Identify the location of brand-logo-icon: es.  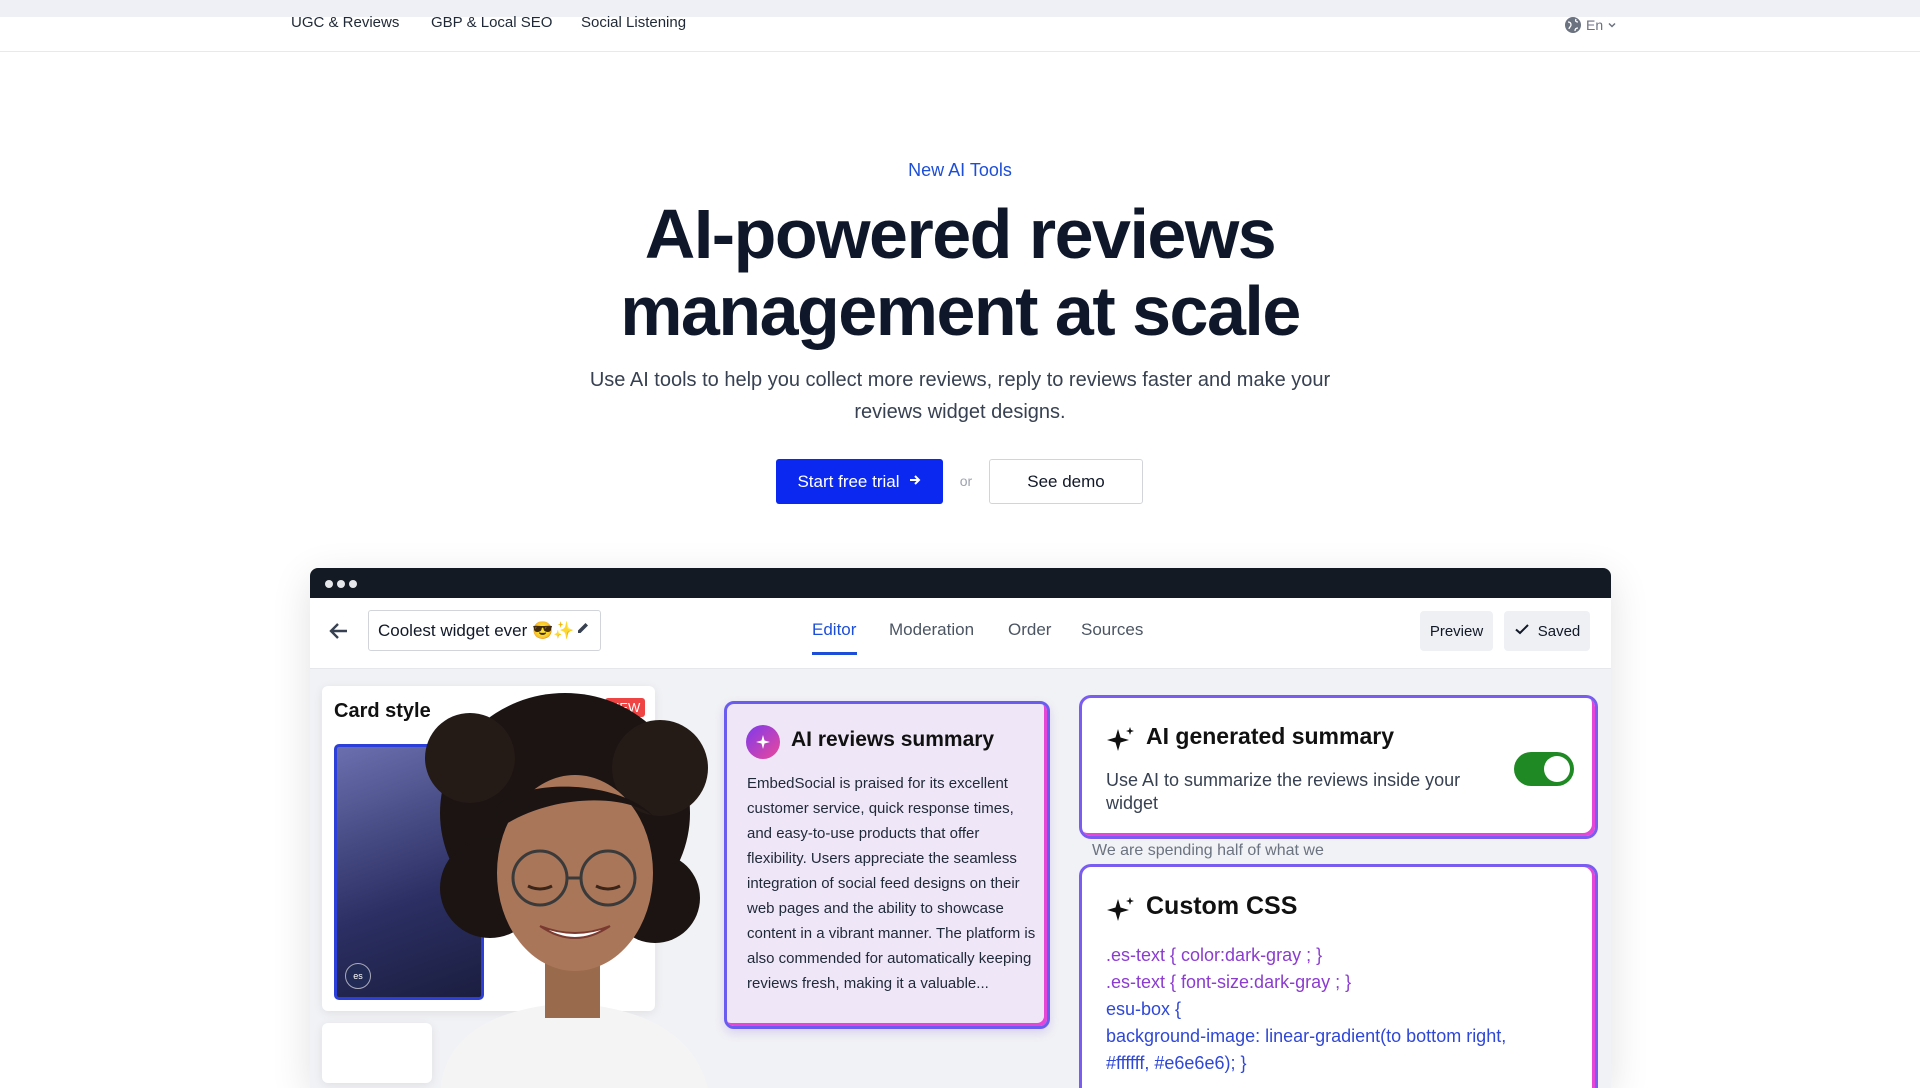
(358, 976).